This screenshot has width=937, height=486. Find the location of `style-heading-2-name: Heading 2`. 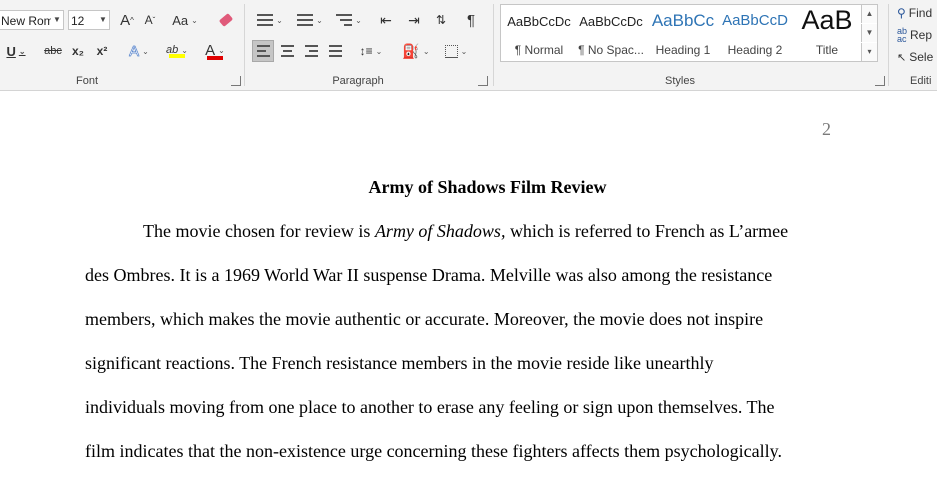

style-heading-2-name: Heading 2 is located at coordinates (755, 50).